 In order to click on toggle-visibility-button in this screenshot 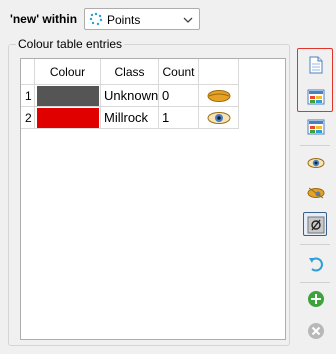, I will do `click(315, 192)`.